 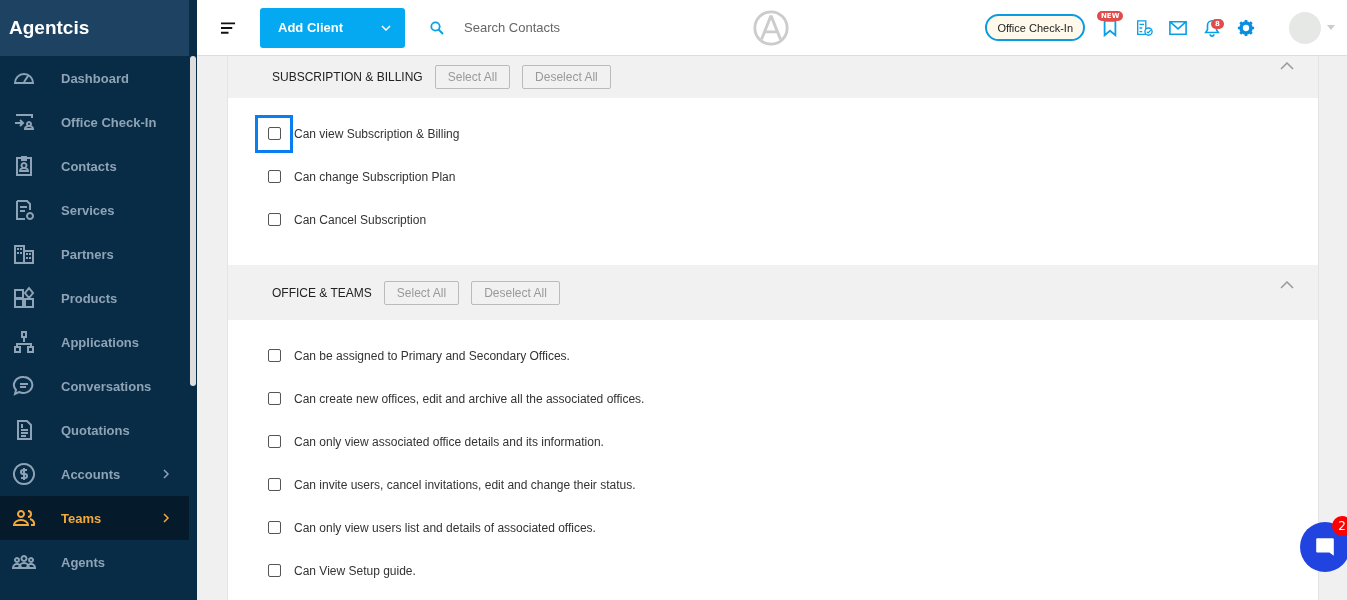 What do you see at coordinates (94, 298) in the screenshot?
I see `nav-item: Products` at bounding box center [94, 298].